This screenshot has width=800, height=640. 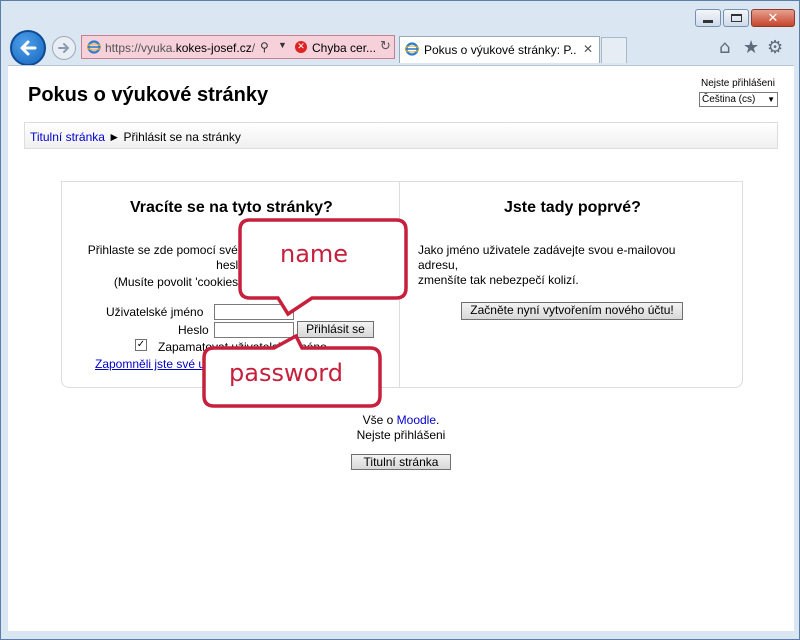 I want to click on login-status: Nejste přihlášeni, so click(x=738, y=83).